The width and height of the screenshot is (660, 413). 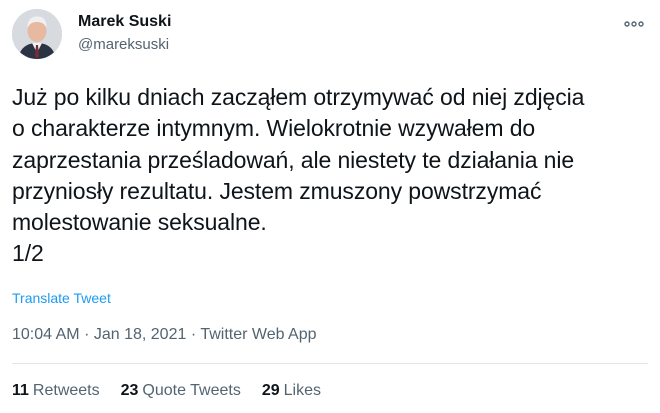 I want to click on likes-stat: 29 Likes, so click(x=291, y=391).